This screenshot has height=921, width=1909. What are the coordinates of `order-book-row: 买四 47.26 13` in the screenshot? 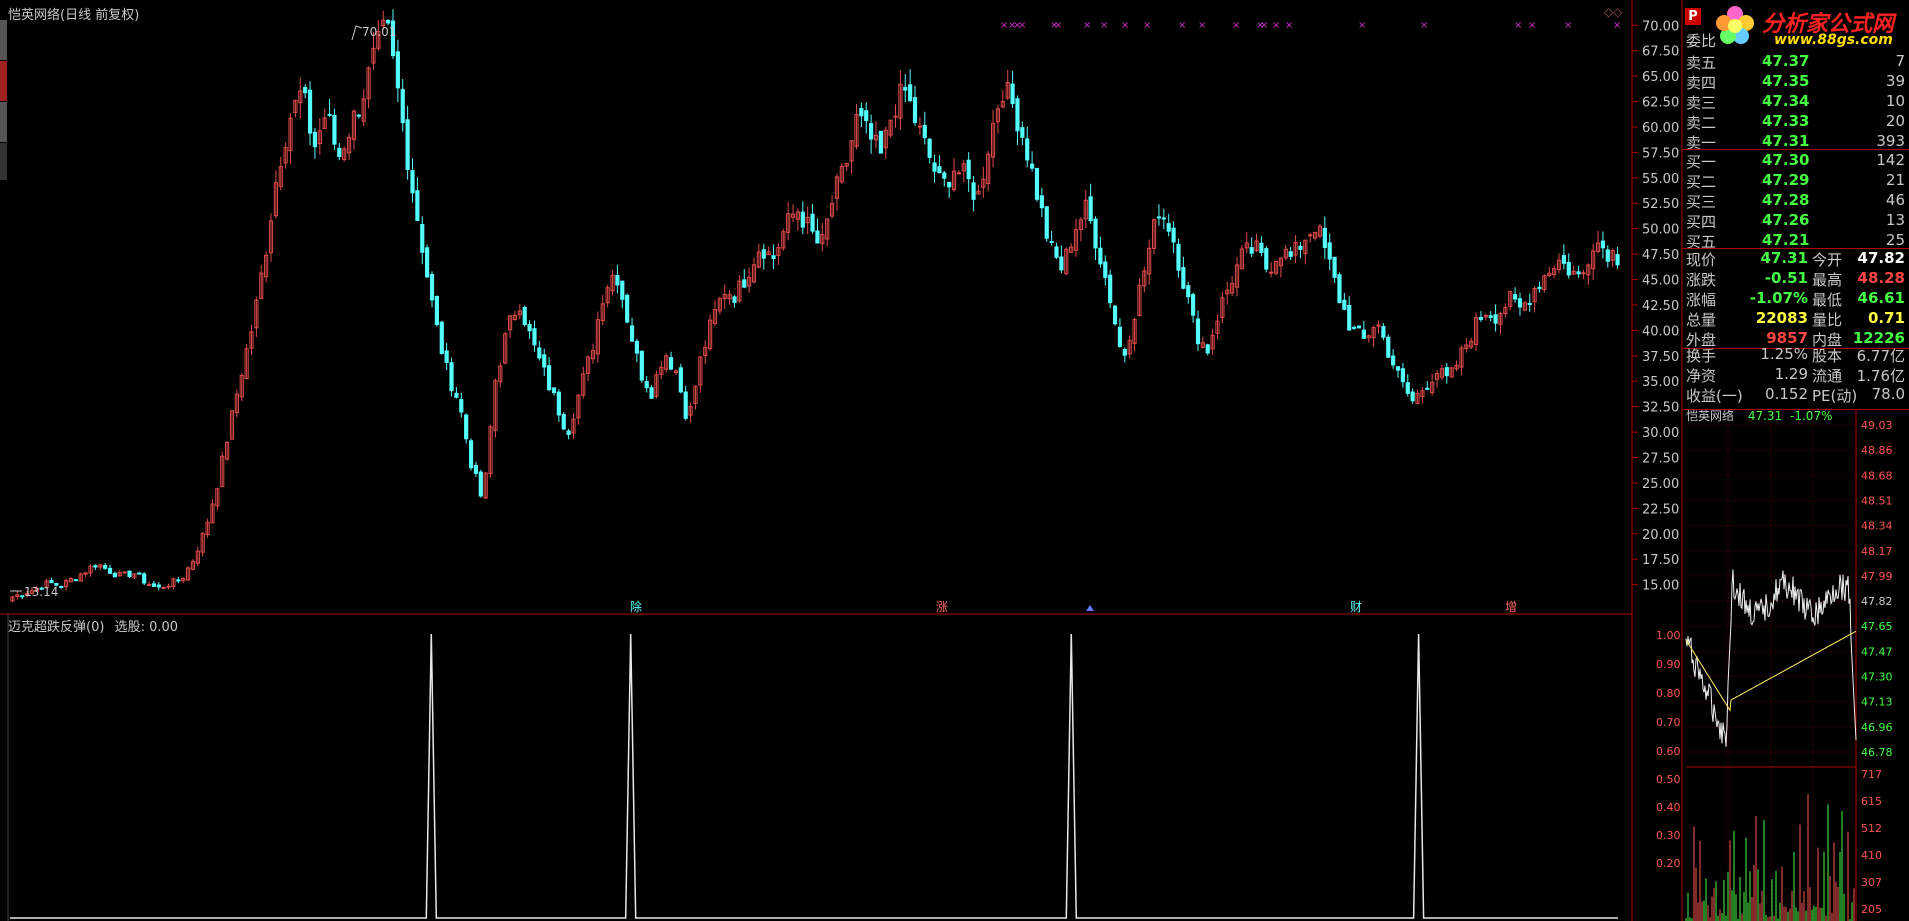 It's located at (1795, 221).